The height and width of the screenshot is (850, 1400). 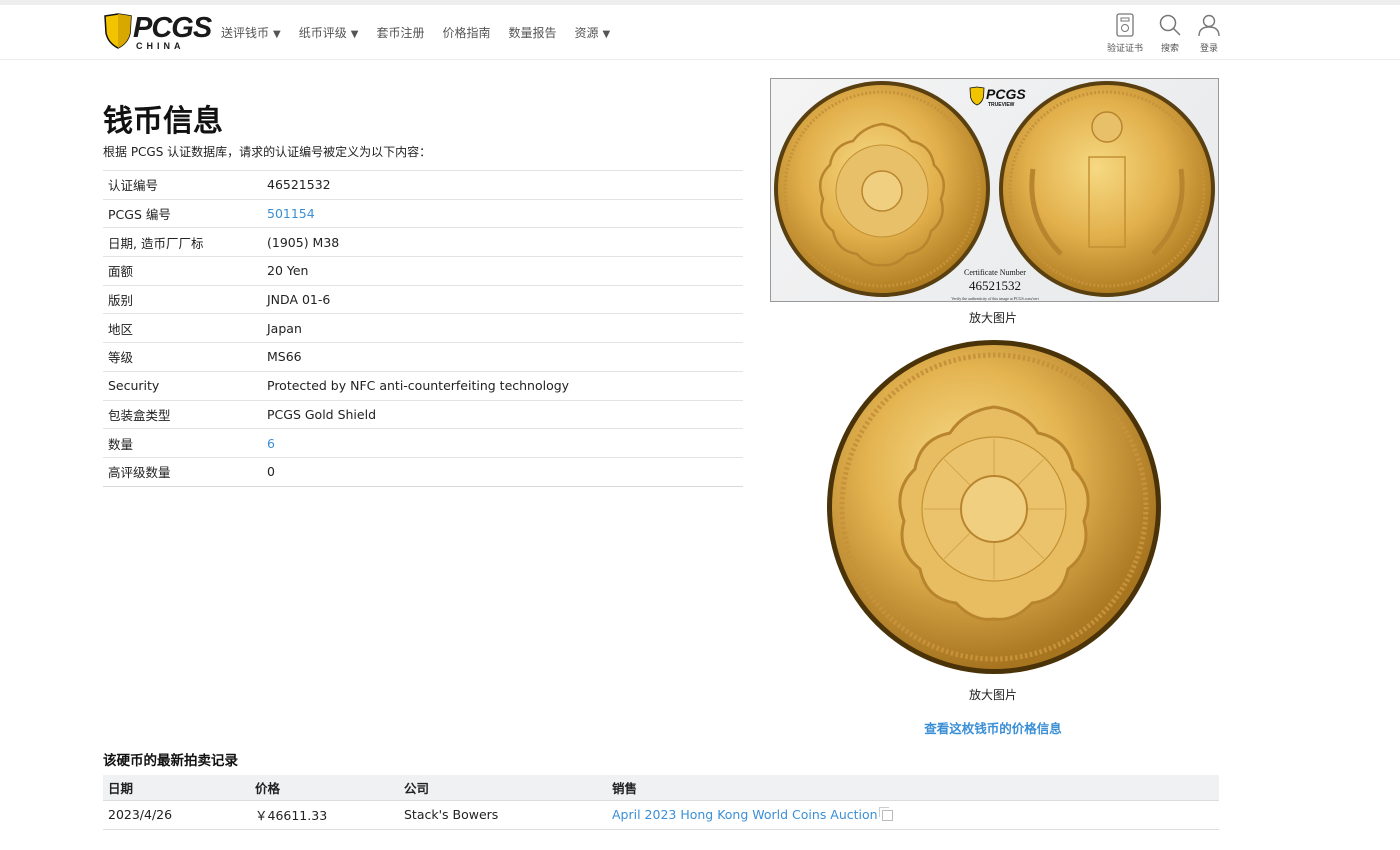 What do you see at coordinates (182, 328) in the screenshot?
I see `row-label: 地区` at bounding box center [182, 328].